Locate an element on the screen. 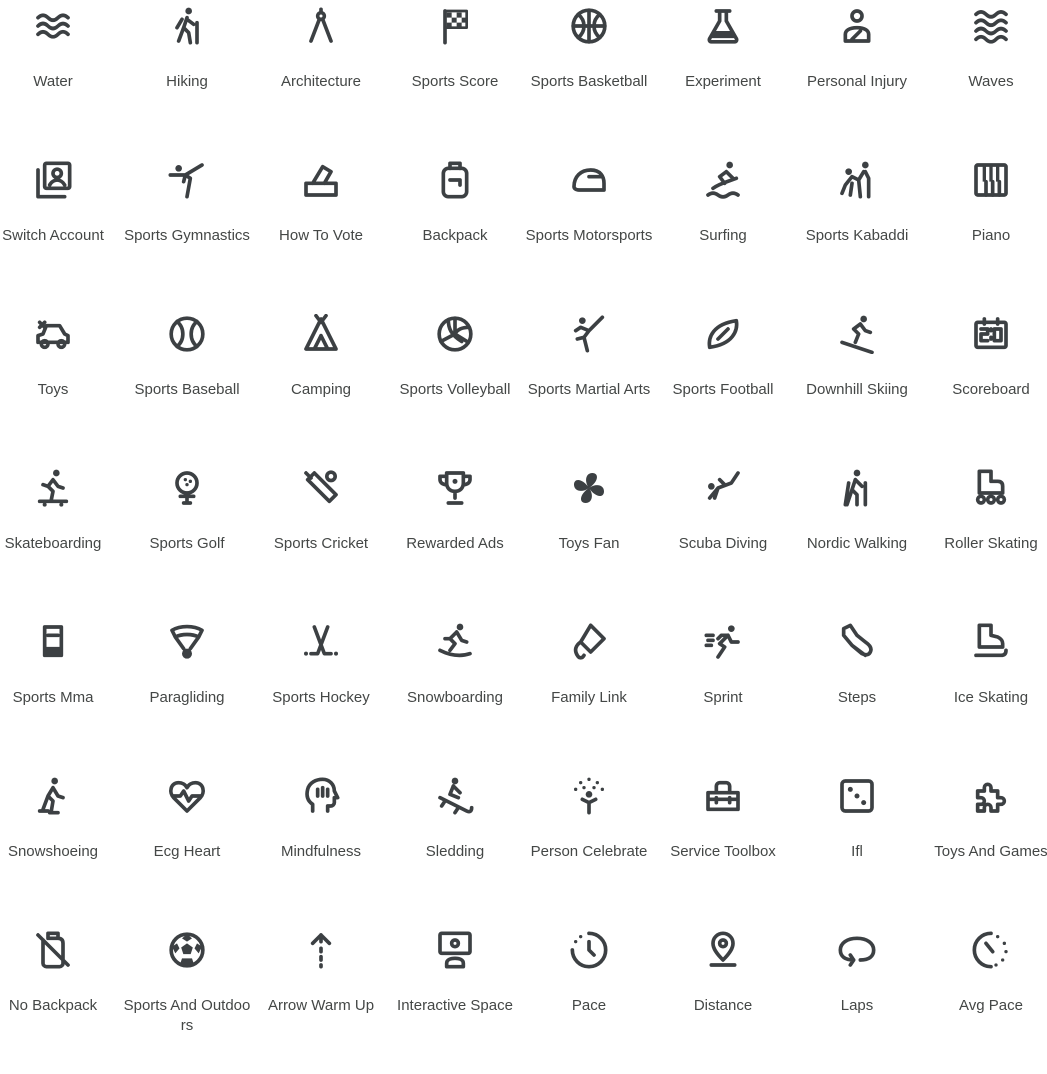 The height and width of the screenshot is (1074, 1047). icon-tile: Nordic Walking is located at coordinates (857, 537).